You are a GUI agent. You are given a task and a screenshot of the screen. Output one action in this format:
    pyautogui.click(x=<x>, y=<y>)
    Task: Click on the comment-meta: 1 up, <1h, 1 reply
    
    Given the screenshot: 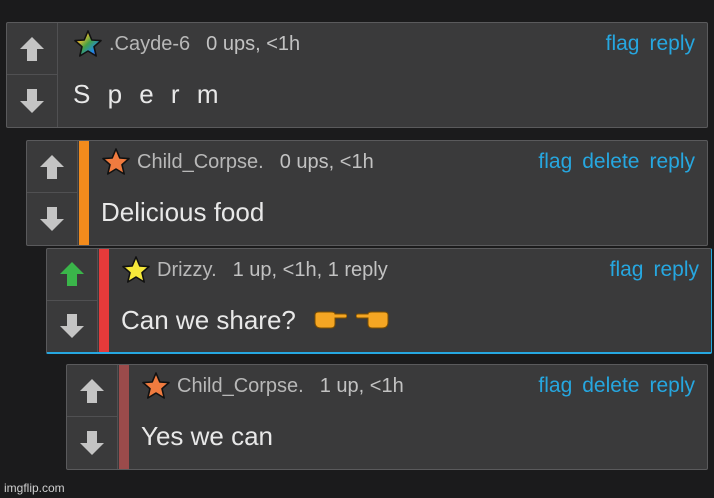 What is the action you would take?
    pyautogui.click(x=310, y=269)
    